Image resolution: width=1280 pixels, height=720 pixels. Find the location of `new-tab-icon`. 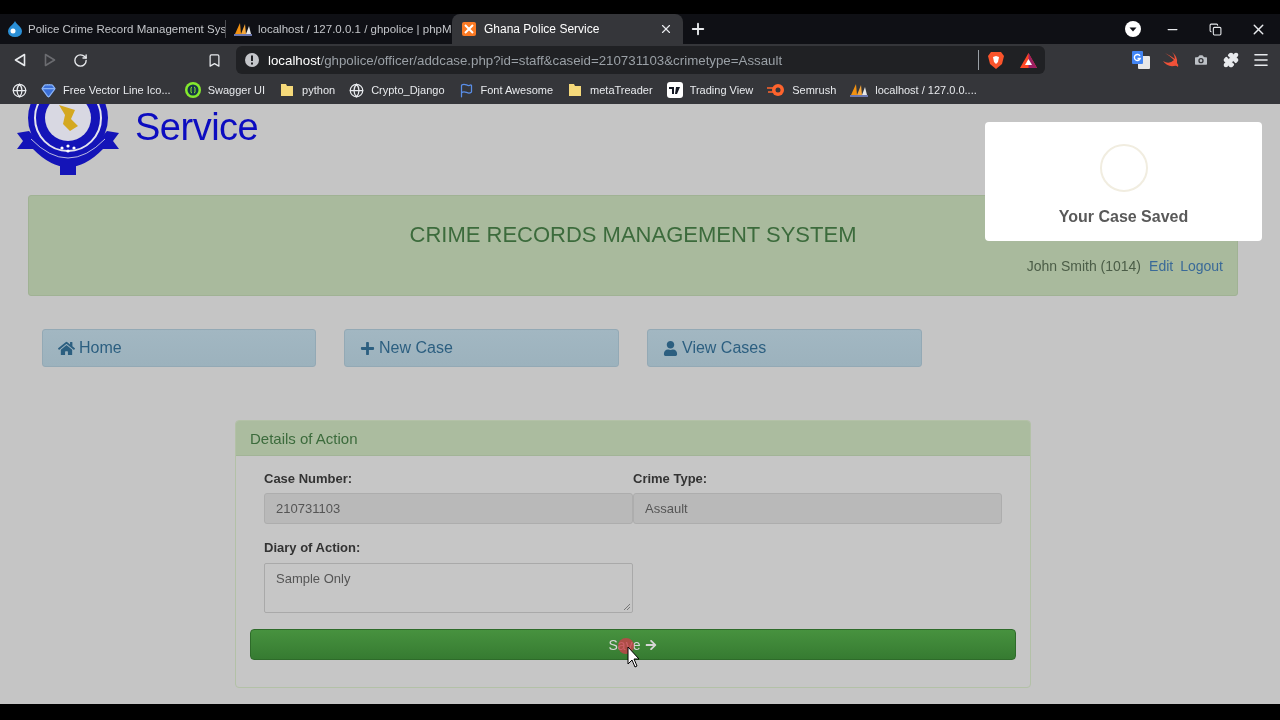

new-tab-icon is located at coordinates (698, 29).